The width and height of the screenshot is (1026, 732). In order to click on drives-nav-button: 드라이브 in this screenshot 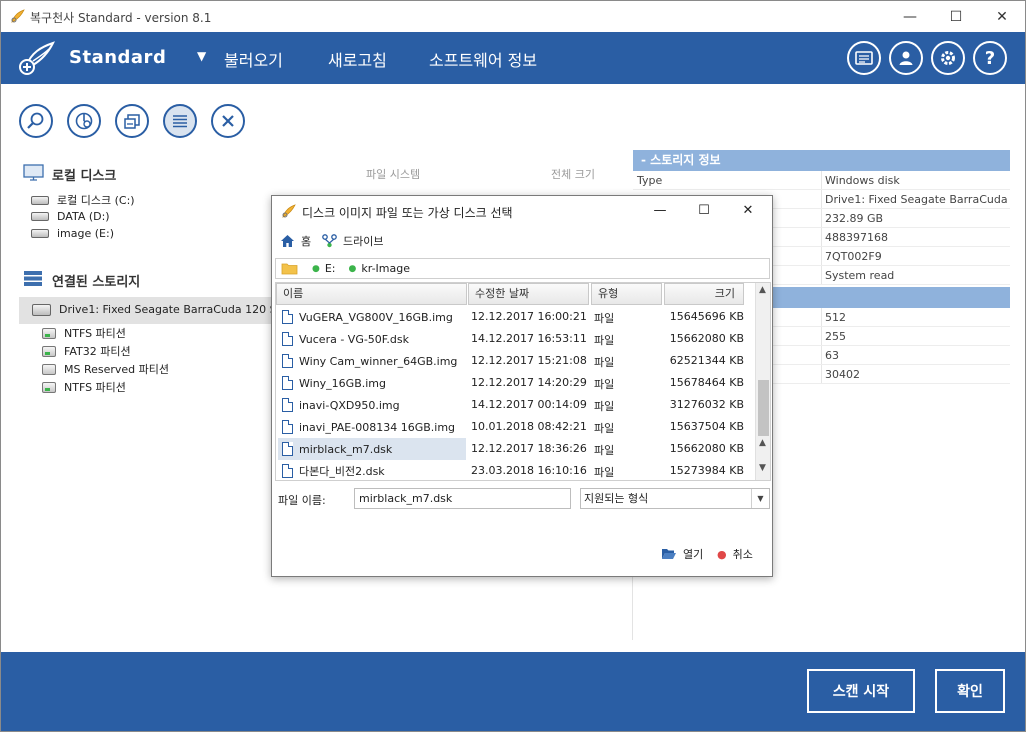, I will do `click(352, 241)`.